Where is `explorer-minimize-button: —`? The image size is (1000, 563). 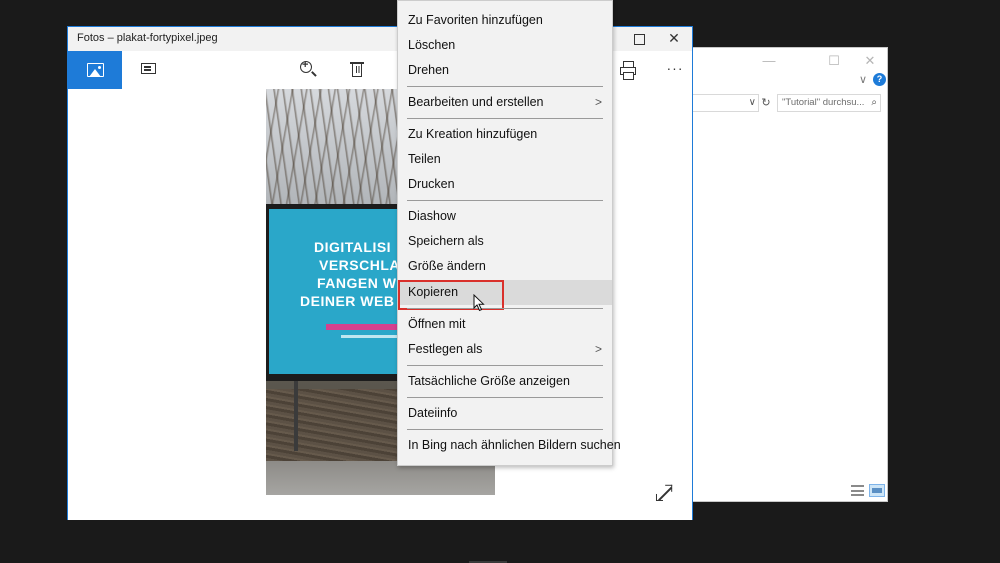 explorer-minimize-button: — is located at coordinates (769, 61).